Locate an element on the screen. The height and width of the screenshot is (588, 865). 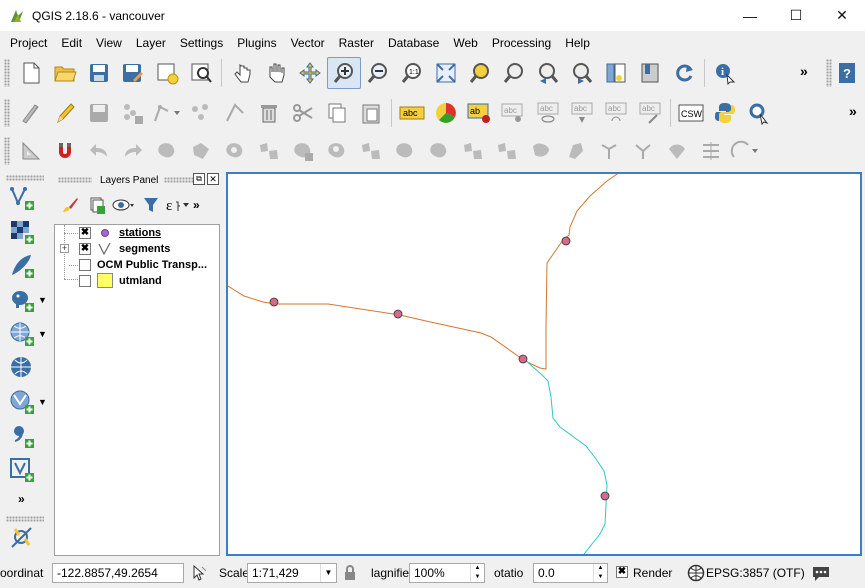
highlight-pinned-labels-button: ab is located at coordinates (480, 113).